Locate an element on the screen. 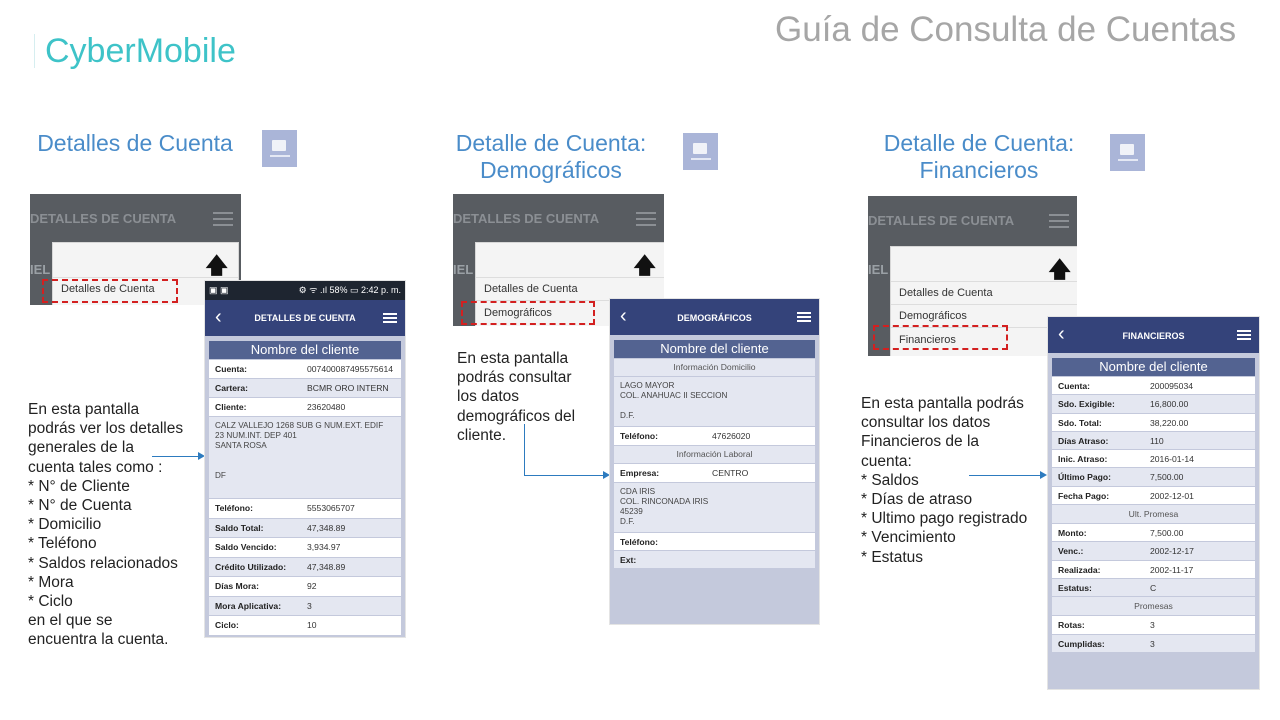  row-label: Cliente: is located at coordinates (231, 407).